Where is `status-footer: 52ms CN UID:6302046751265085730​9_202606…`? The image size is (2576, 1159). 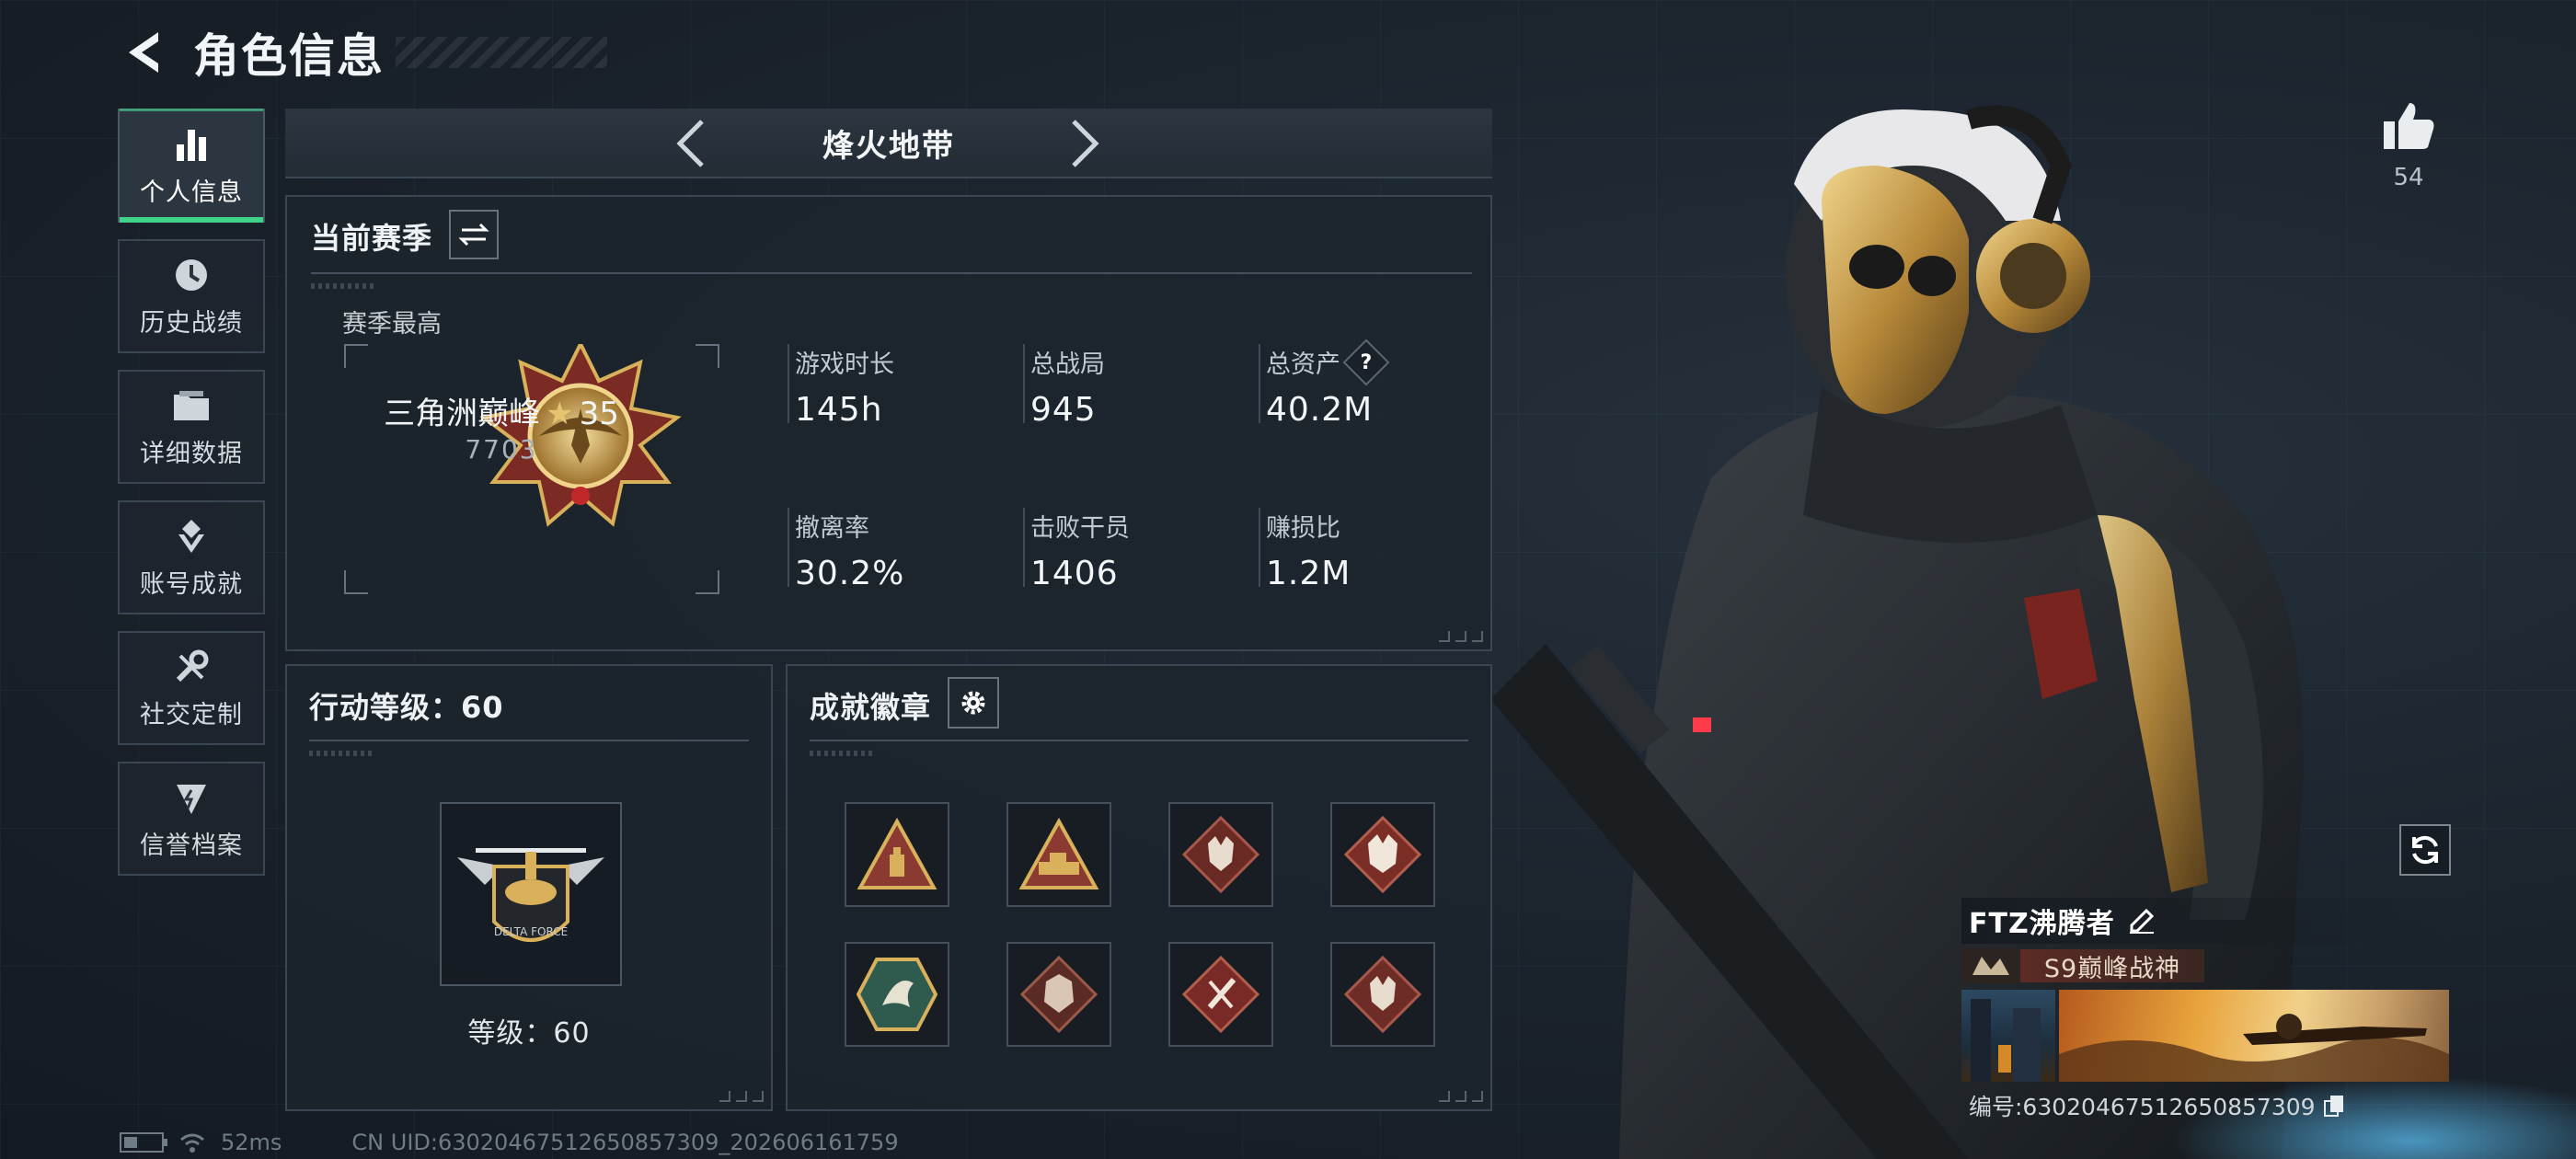
status-footer: 52ms CN UID:6302046751265085730​9_202606… is located at coordinates (509, 1142).